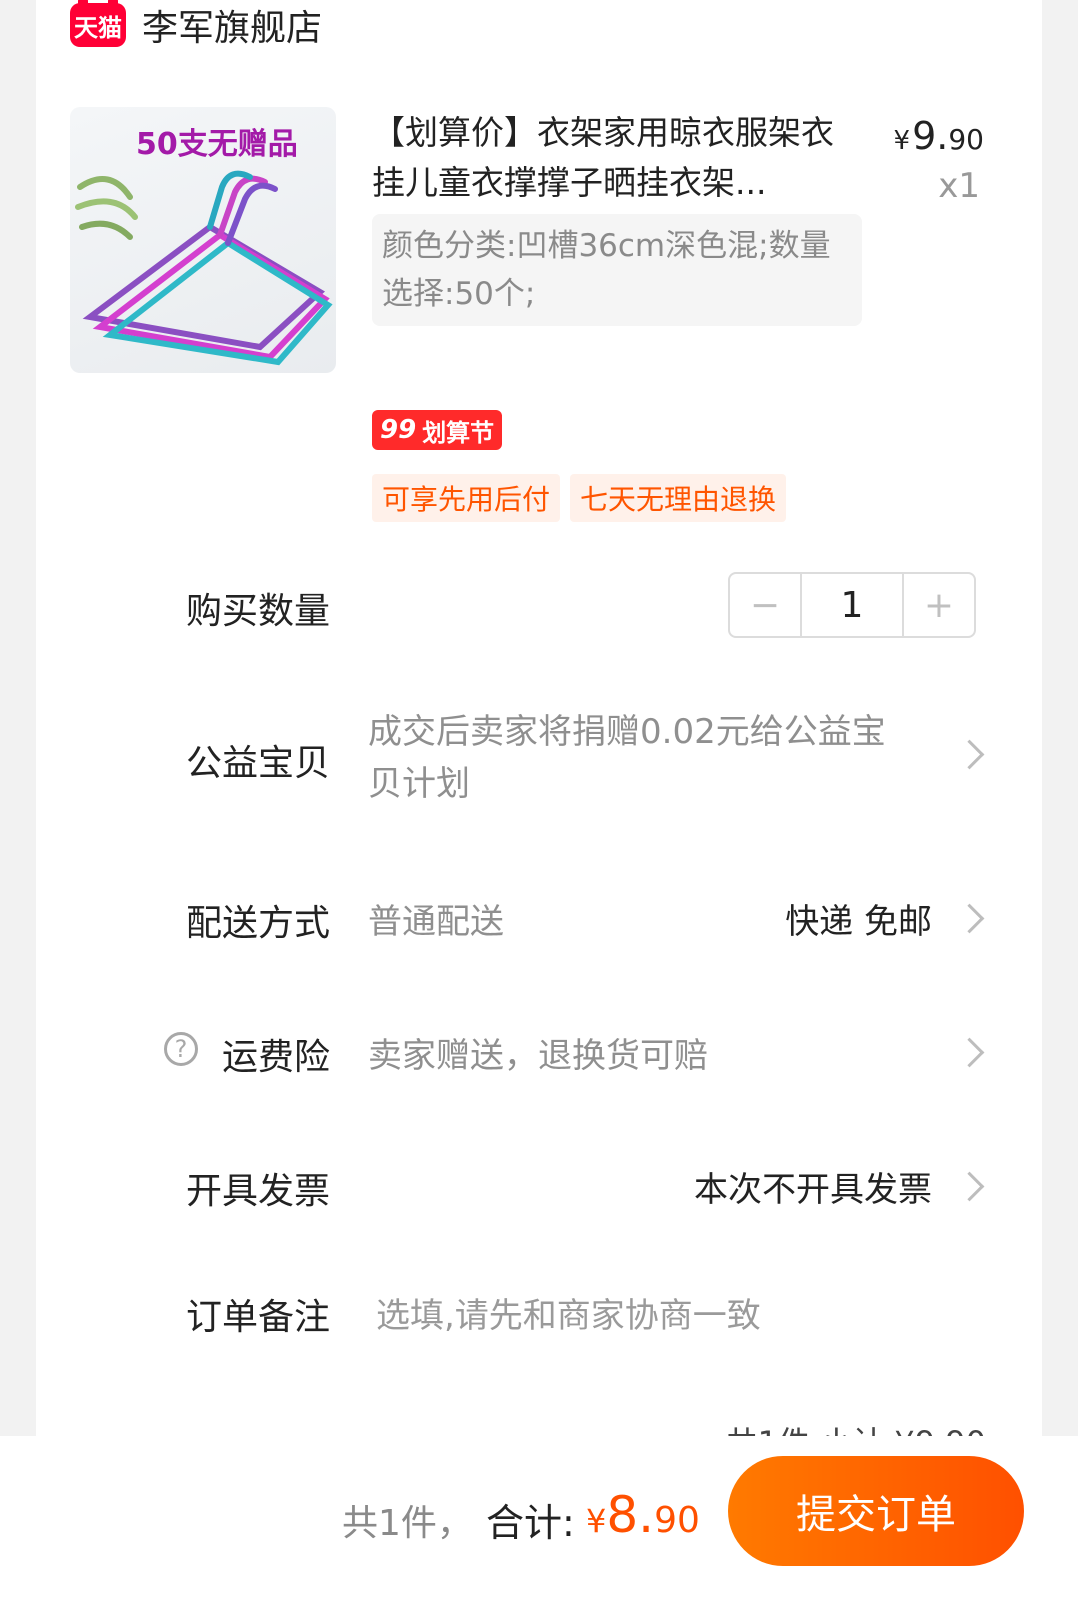 Image resolution: width=1078 pixels, height=1603 pixels. I want to click on help-icon: ?, so click(181, 1049).